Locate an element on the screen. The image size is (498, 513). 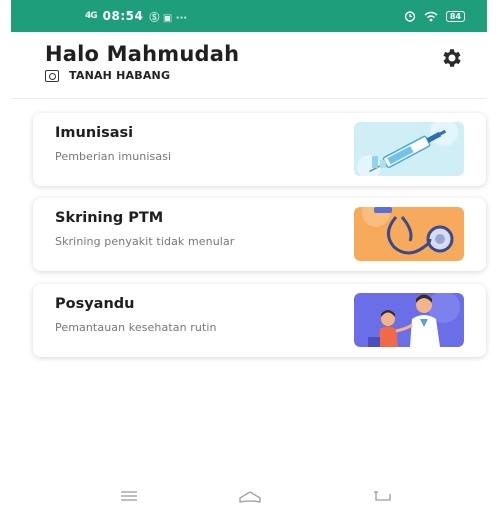
status-right: 84 is located at coordinates (434, 16).